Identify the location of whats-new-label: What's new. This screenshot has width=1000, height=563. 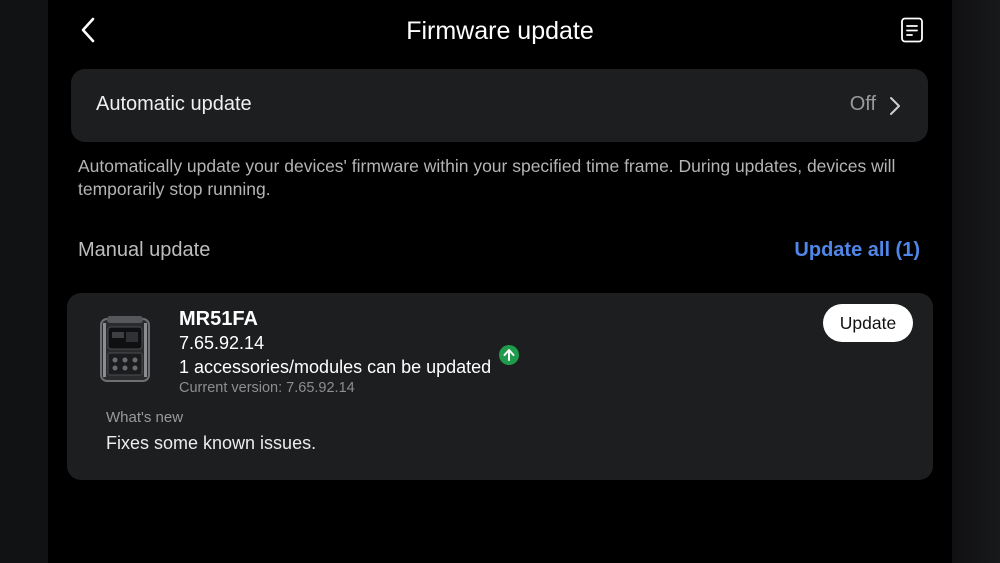
(145, 417).